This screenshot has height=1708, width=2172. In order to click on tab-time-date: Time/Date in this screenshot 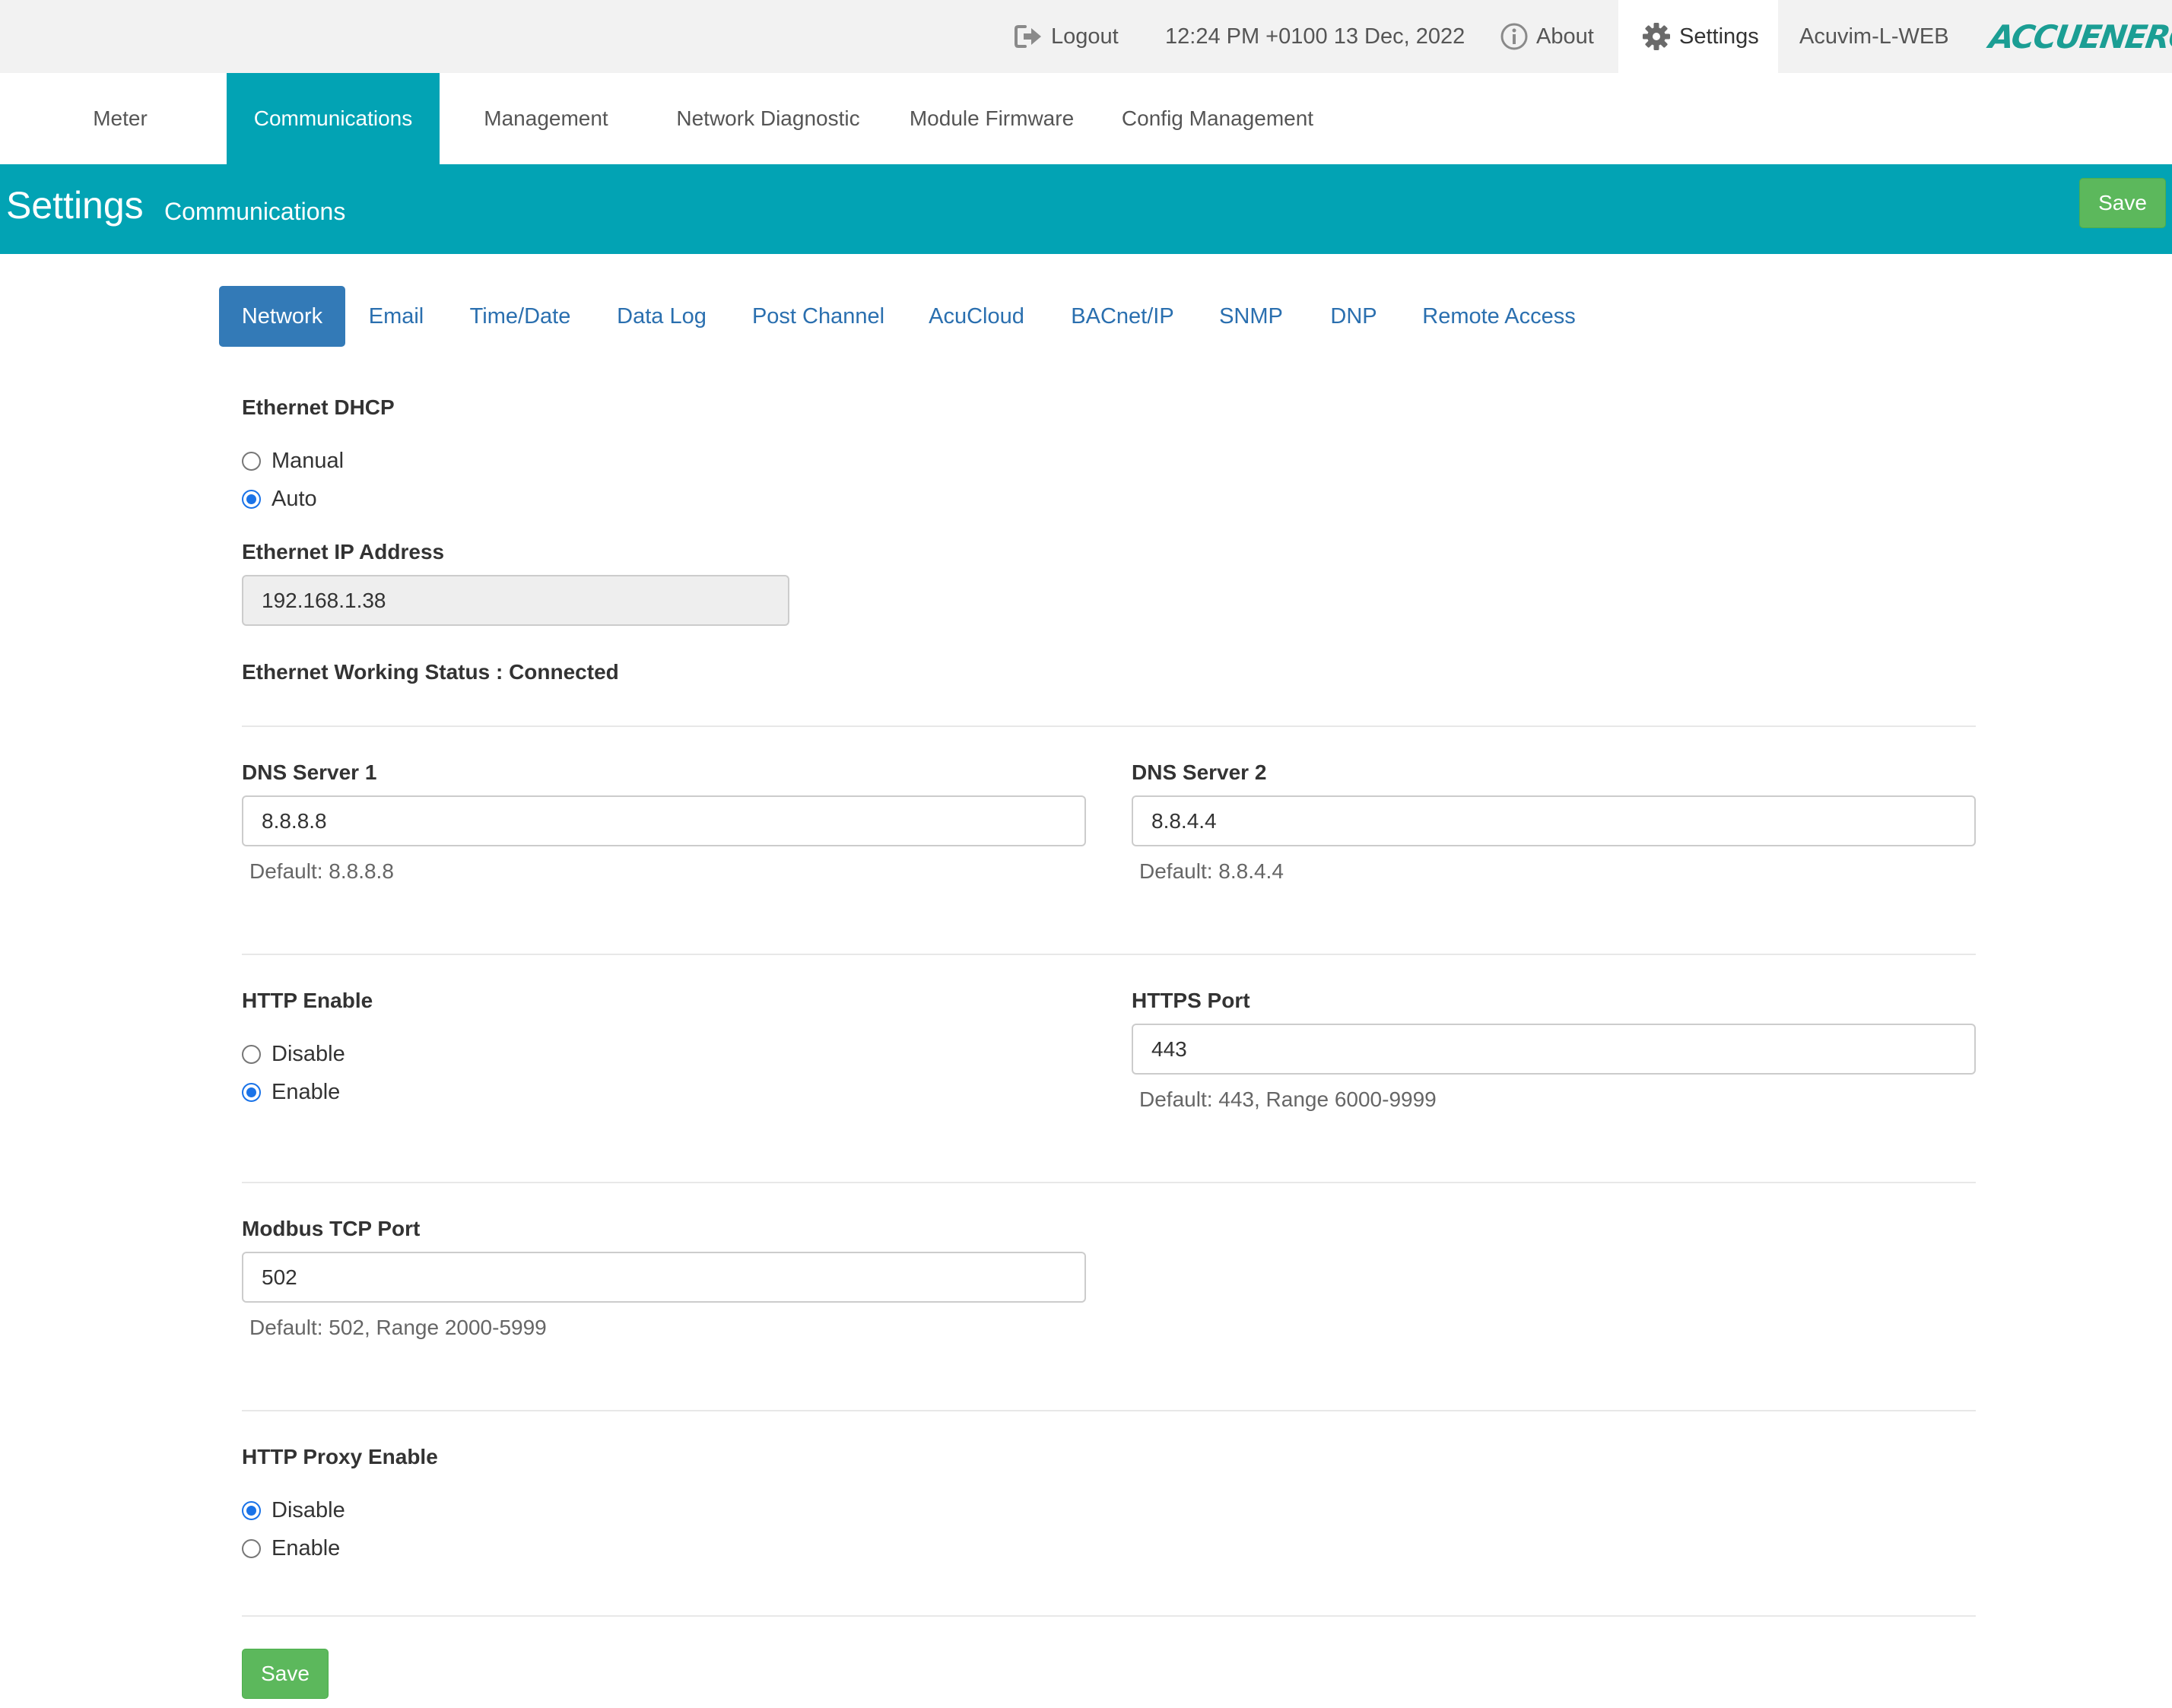, I will do `click(520, 317)`.